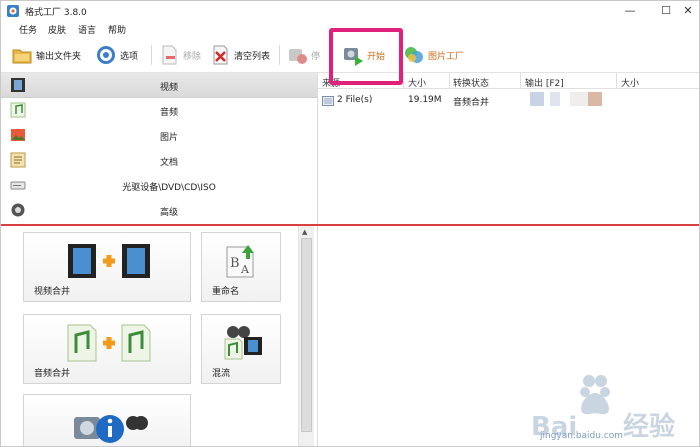  Describe the element at coordinates (508, 101) in the screenshot. I see `task-row: 2 File(s) 19.19M 音频合并` at that location.